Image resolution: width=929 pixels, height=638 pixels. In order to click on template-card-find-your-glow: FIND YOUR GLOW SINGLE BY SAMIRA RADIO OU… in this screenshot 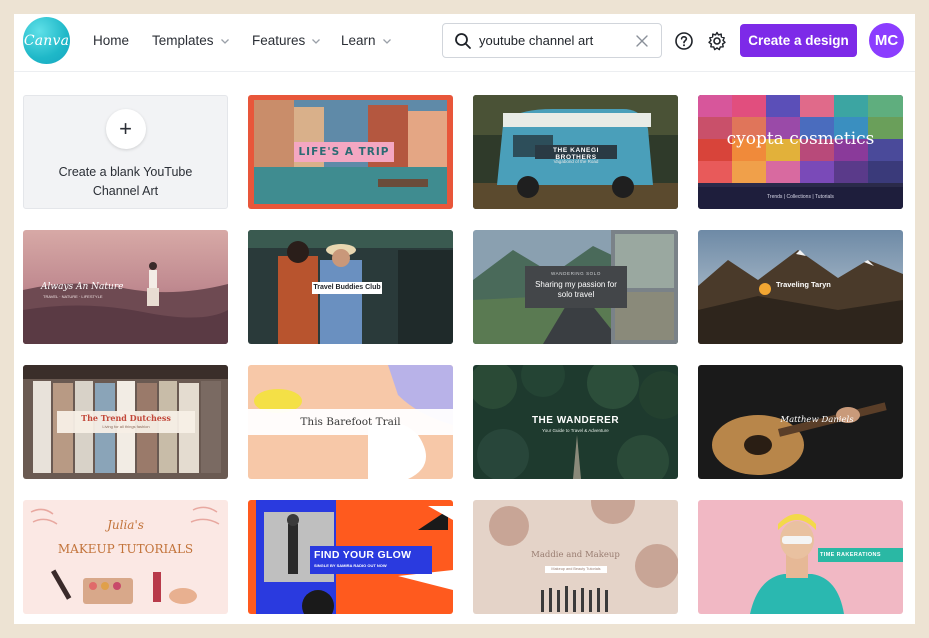, I will do `click(350, 557)`.